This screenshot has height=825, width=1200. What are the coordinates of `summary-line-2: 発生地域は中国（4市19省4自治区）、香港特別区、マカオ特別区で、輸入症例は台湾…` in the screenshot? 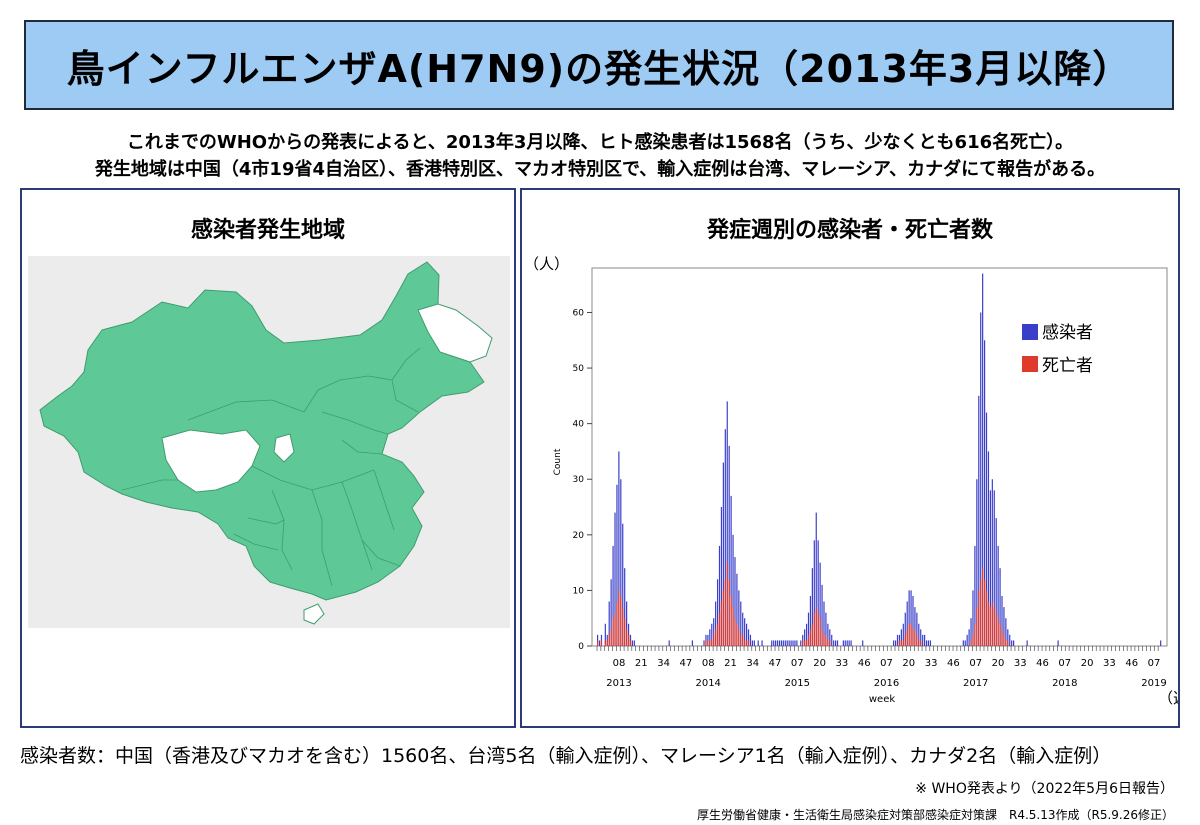 It's located at (600, 169).